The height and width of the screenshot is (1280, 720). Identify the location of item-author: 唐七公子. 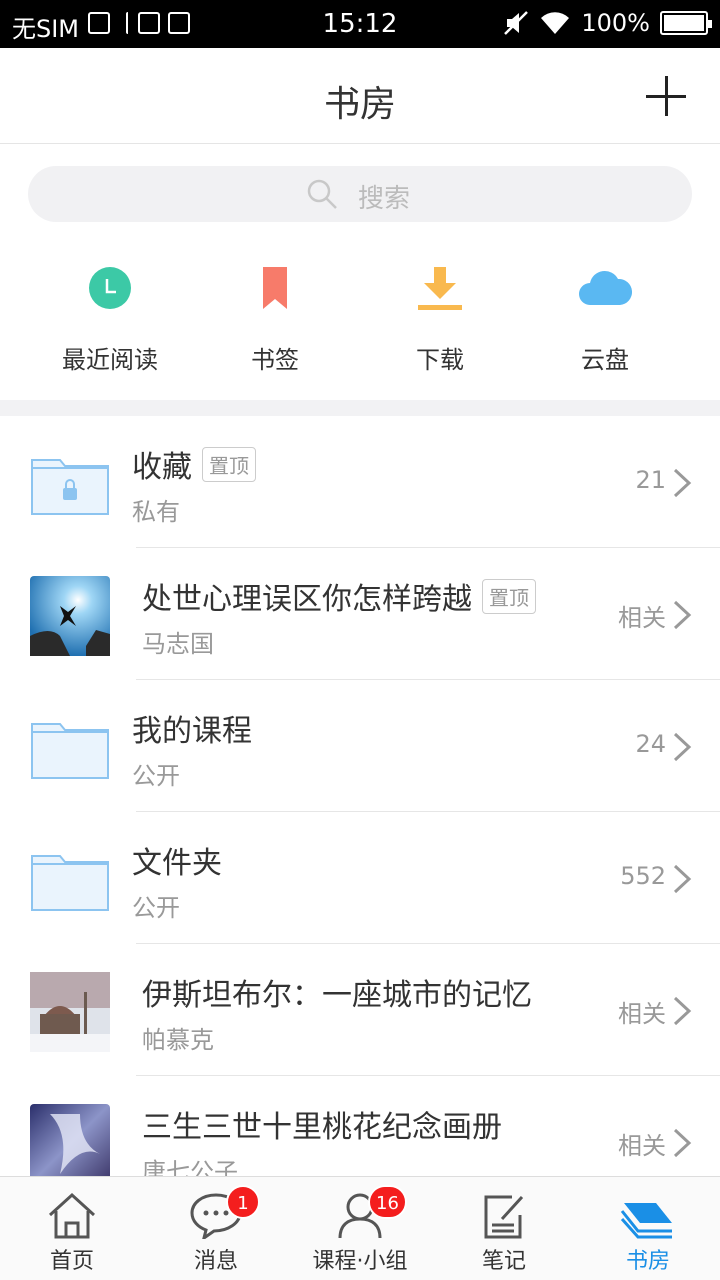
(190, 1168).